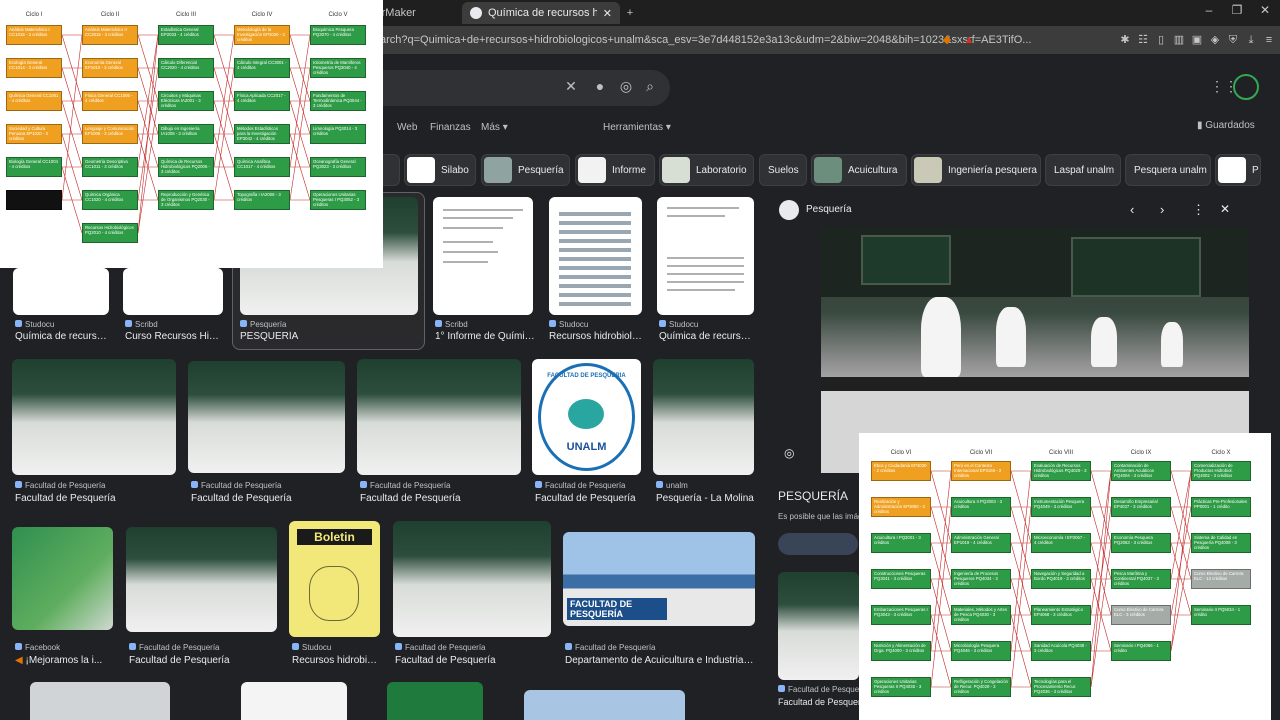 The height and width of the screenshot is (720, 1280). I want to click on nav-herramientas: Herramientas ▾, so click(637, 127).